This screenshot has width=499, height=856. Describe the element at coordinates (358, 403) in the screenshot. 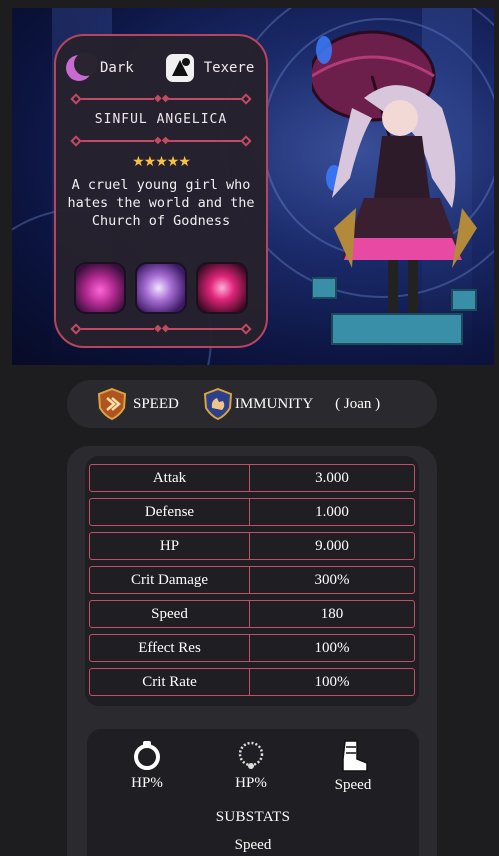

I see `artifact-label: ( Joan )` at that location.